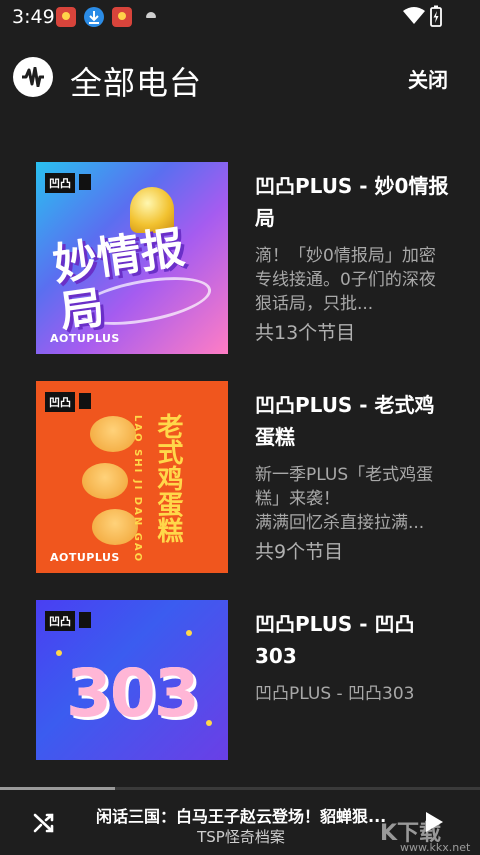 The image size is (480, 855). I want to click on playback-progress, so click(240, 788).